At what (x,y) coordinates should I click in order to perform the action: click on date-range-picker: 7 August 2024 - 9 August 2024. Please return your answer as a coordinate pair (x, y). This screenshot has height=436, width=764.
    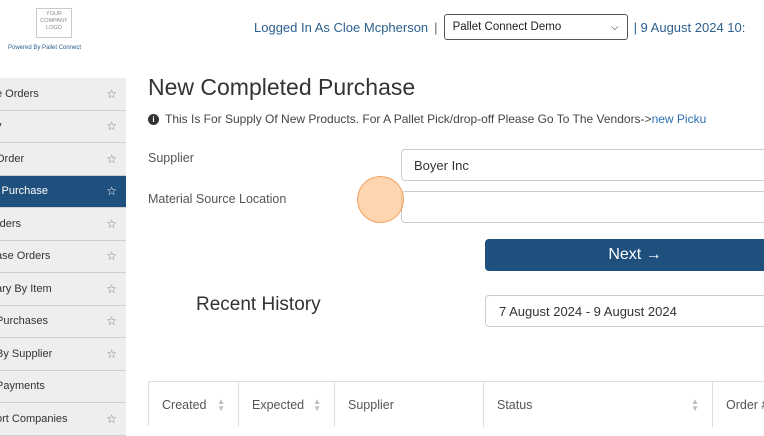
    Looking at the image, I should click on (624, 311).